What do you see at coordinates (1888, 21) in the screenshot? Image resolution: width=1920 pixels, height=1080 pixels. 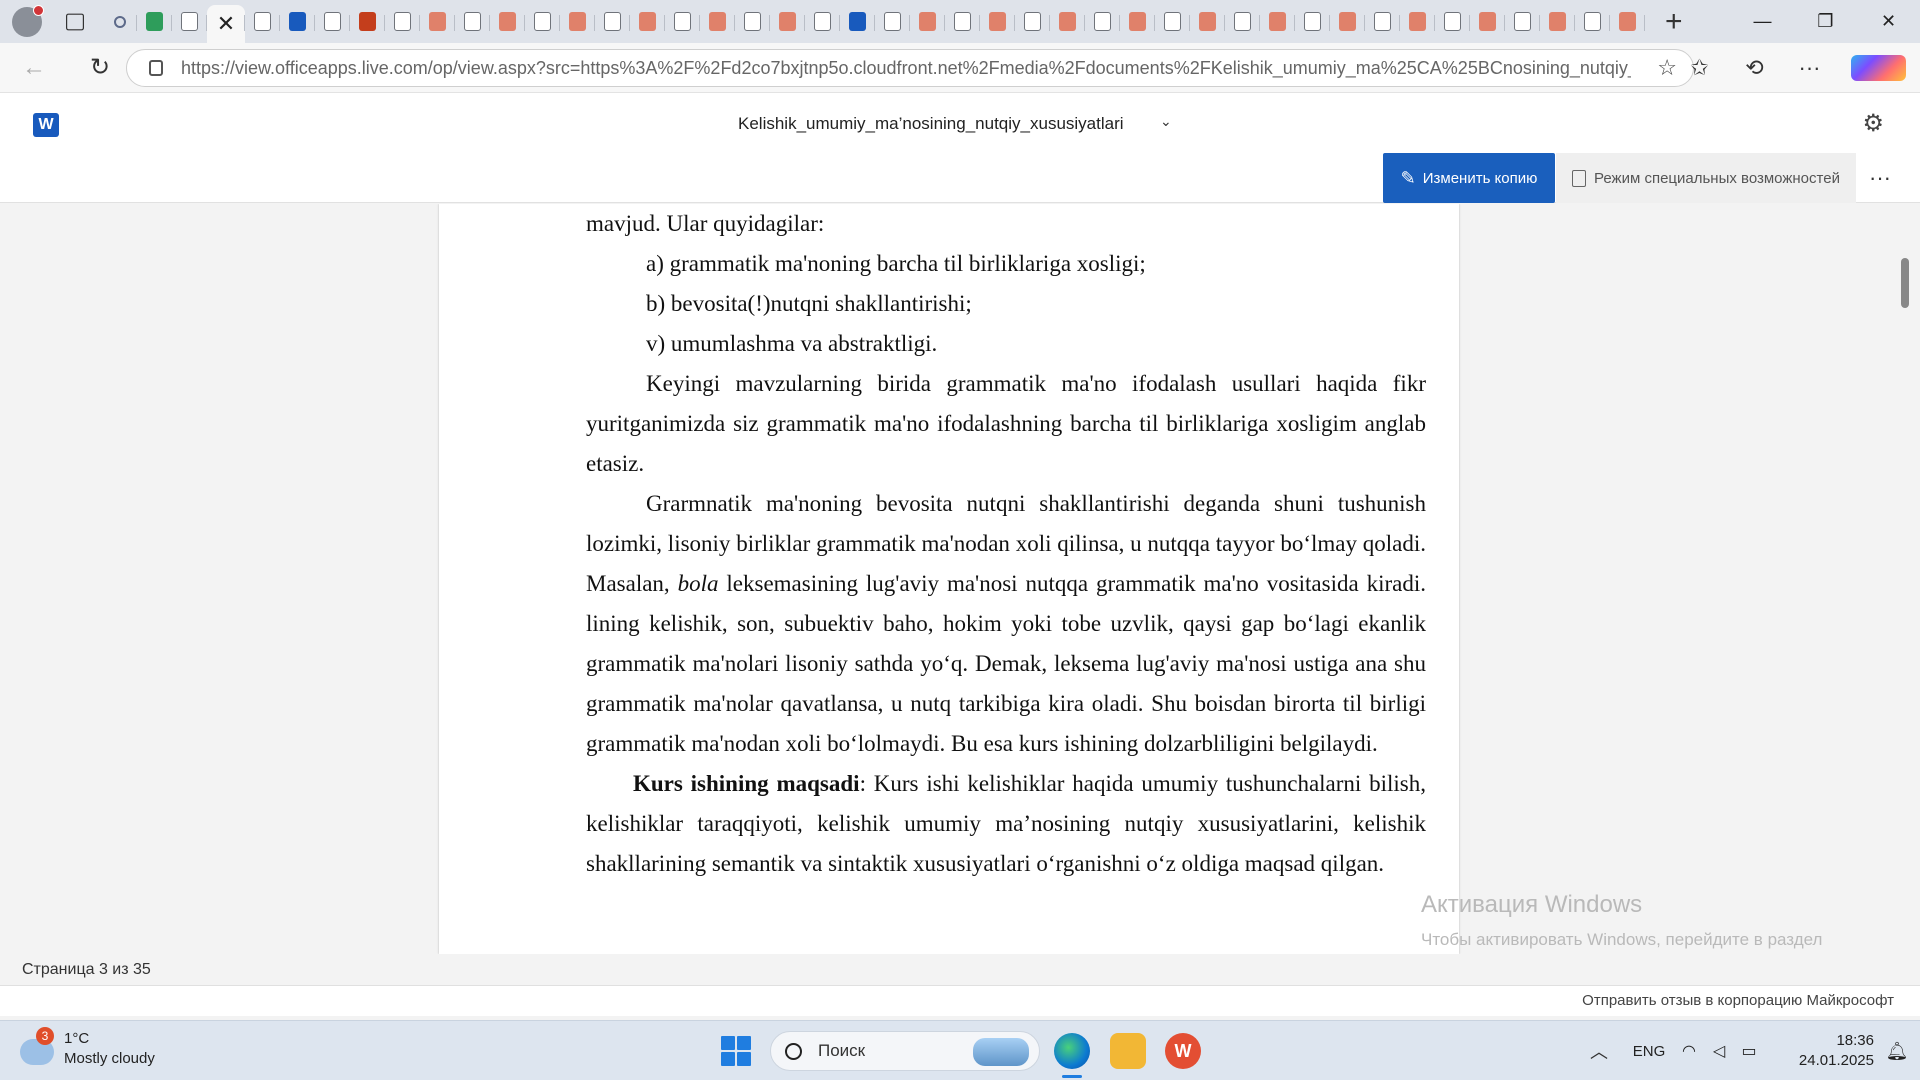 I see `close-window-button: ✕` at bounding box center [1888, 21].